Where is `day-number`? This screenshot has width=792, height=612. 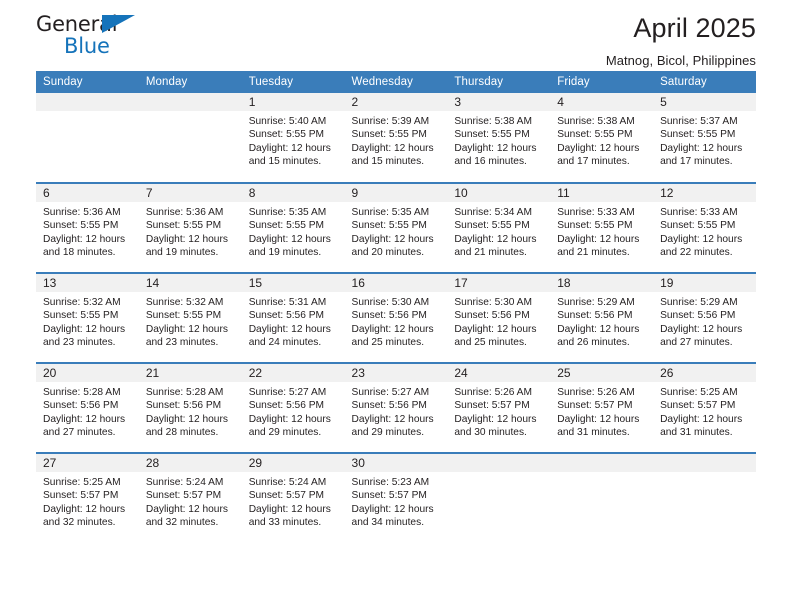 day-number is located at coordinates (602, 463).